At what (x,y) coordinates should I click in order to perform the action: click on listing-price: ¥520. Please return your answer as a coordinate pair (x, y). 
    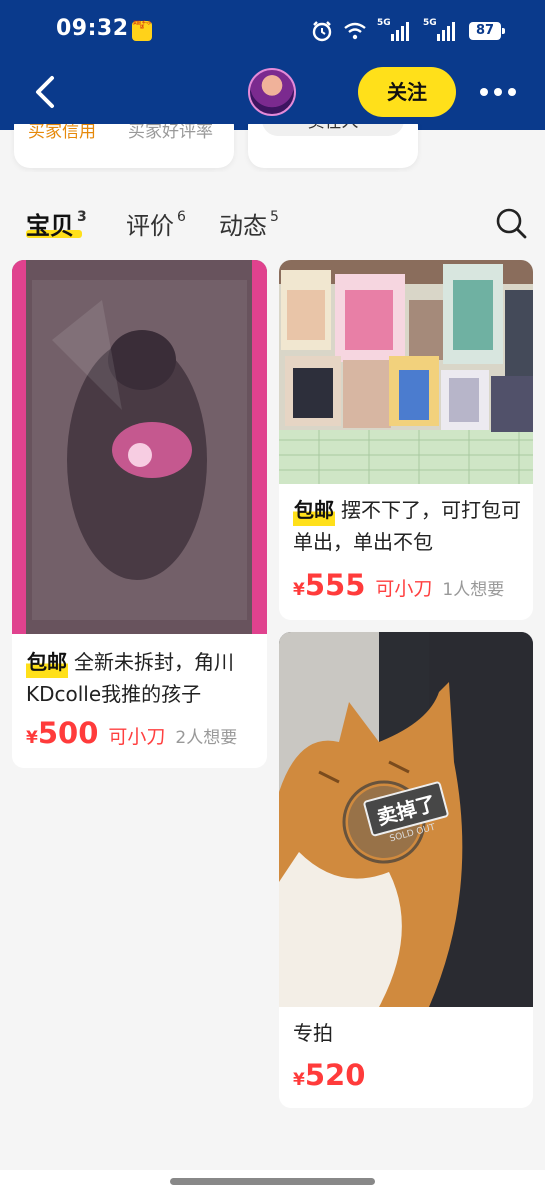
    Looking at the image, I should click on (329, 1075).